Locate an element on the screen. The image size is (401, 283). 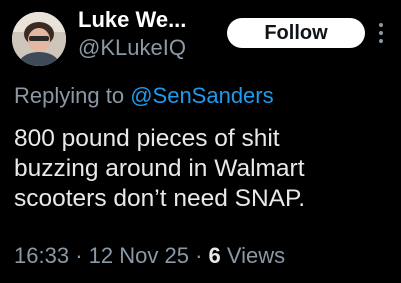
user-handle: @KLukeIQ is located at coordinates (153, 48).